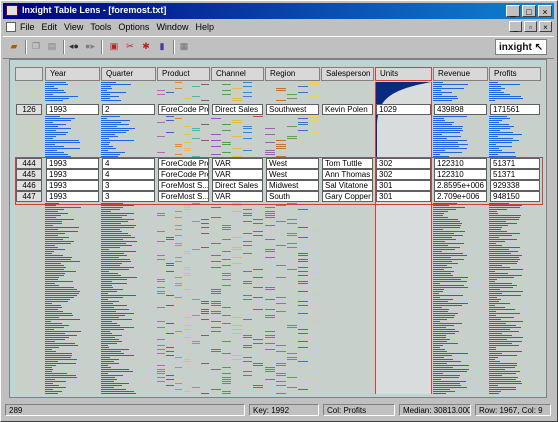 The height and width of the screenshot is (422, 558). I want to click on filter-icon: ✂, so click(130, 46).